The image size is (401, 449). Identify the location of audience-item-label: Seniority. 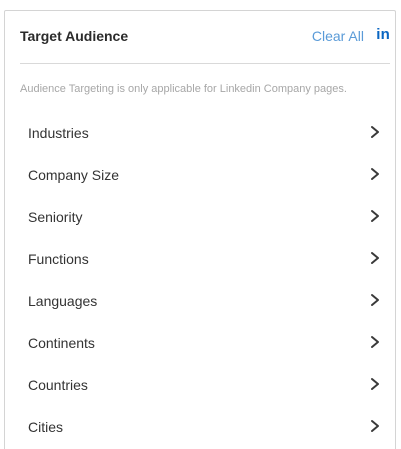
(55, 217).